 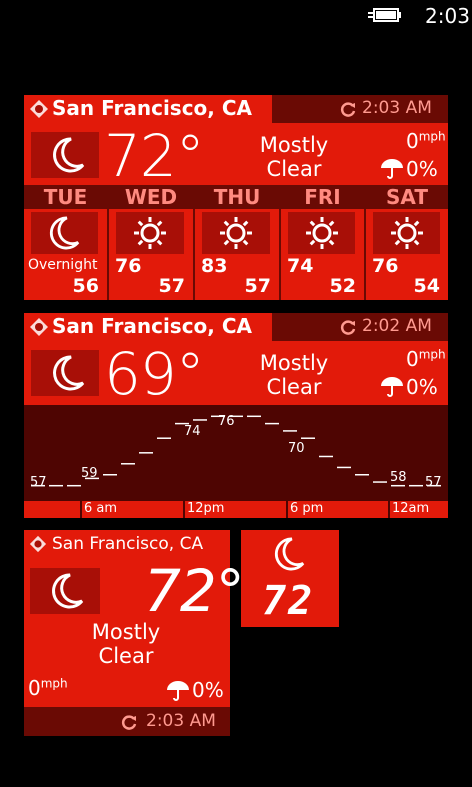 I want to click on chart-label: 74, so click(x=192, y=431).